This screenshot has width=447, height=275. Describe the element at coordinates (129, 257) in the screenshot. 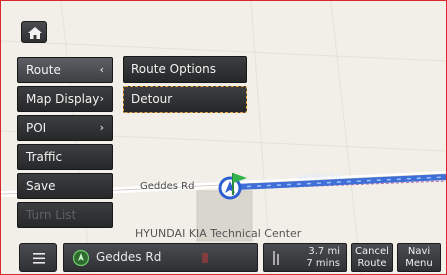

I see `current-road-name: Geddes Rd` at that location.